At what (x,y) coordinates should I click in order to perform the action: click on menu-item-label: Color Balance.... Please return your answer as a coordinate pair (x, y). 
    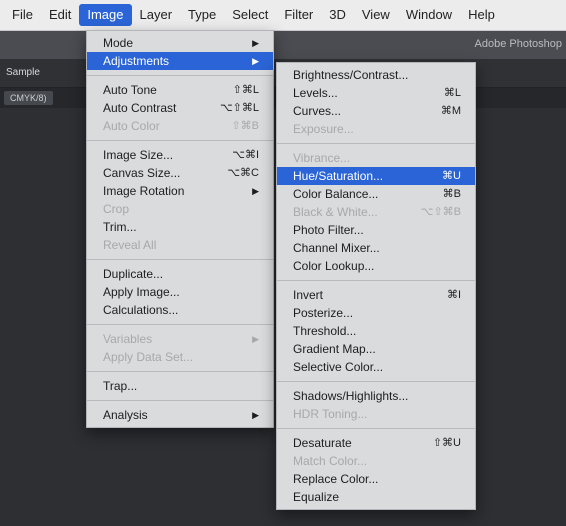
    Looking at the image, I should click on (336, 194).